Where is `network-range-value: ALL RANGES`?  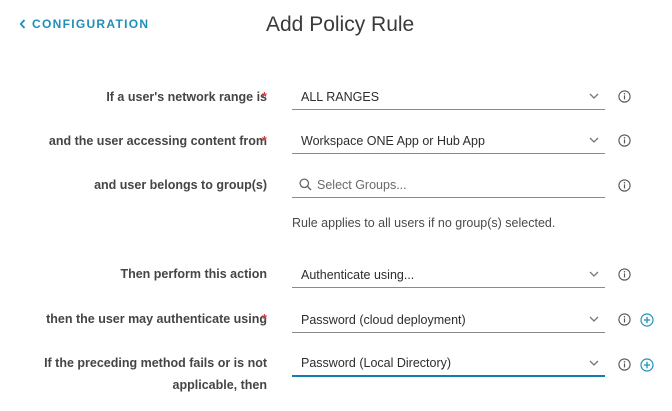 network-range-value: ALL RANGES is located at coordinates (340, 96).